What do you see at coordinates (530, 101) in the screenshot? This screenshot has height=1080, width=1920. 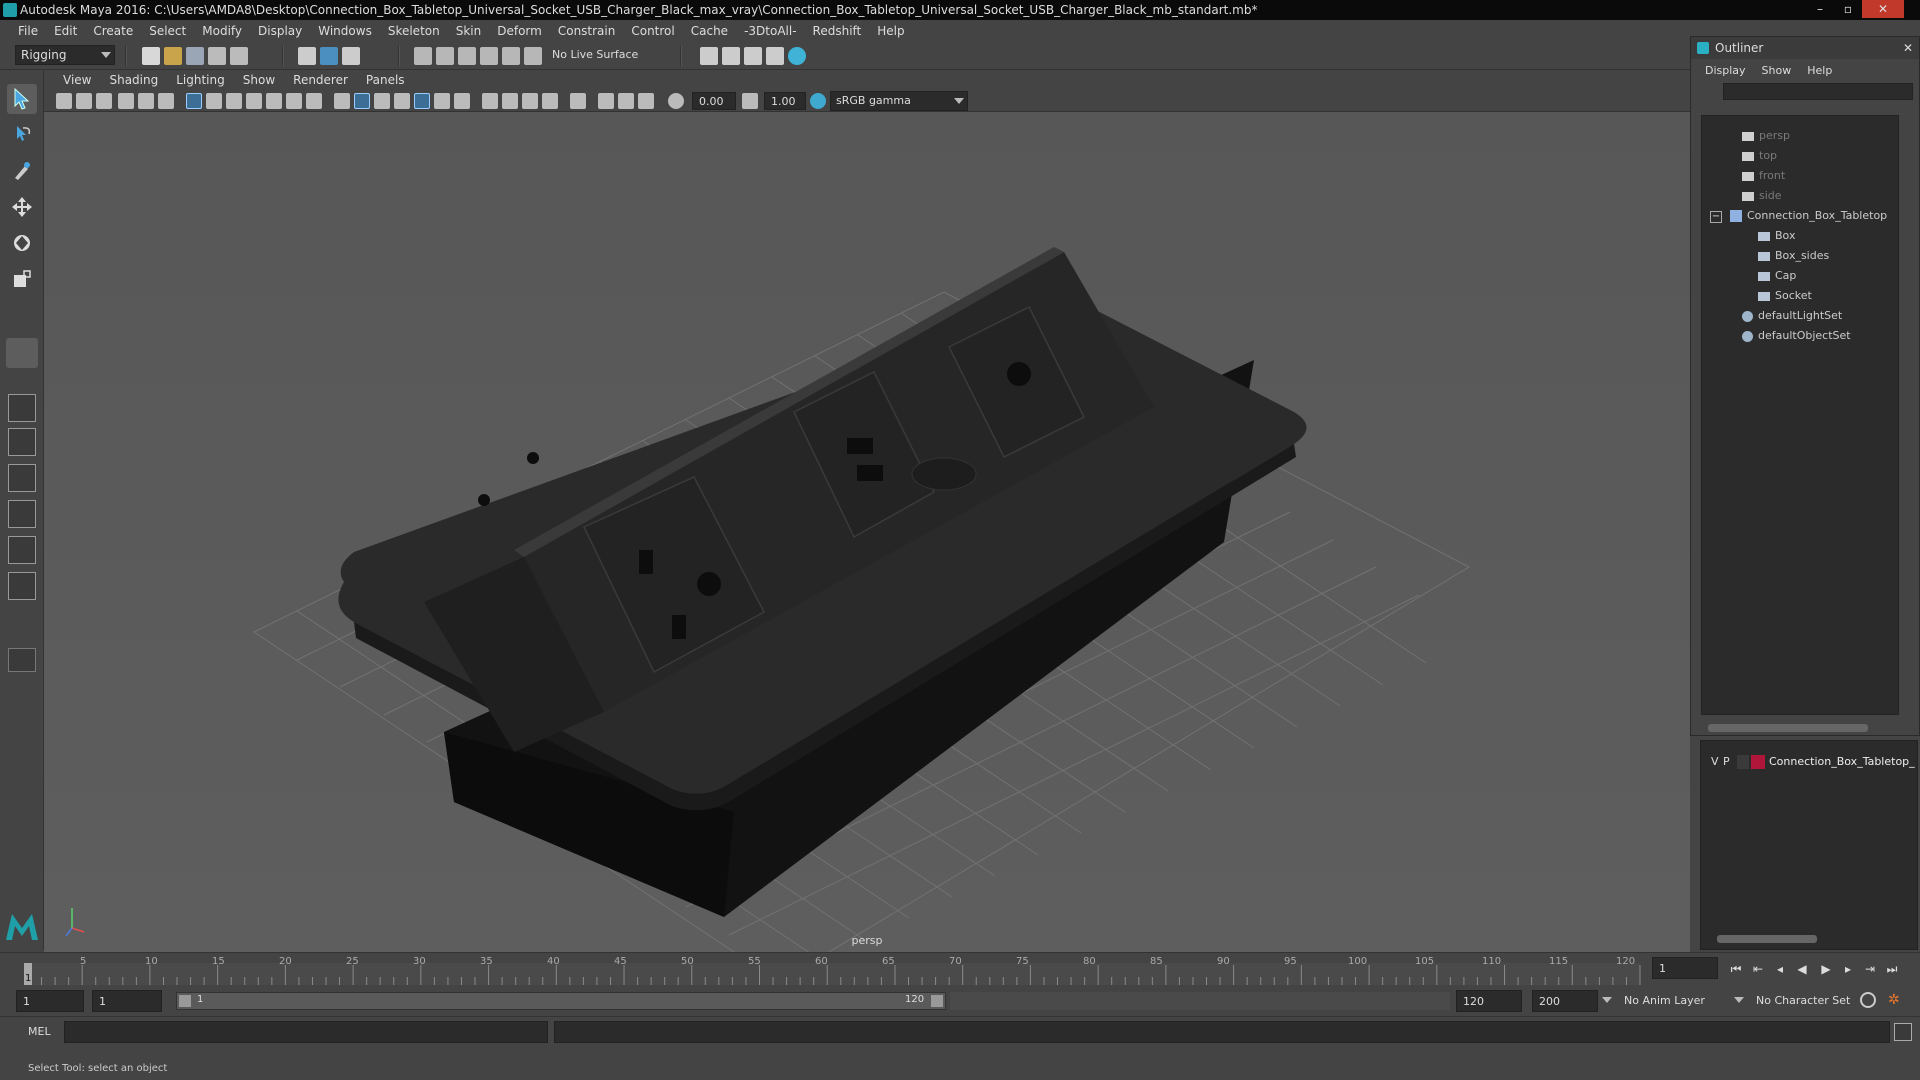 I see `anti-aliasing-icon` at bounding box center [530, 101].